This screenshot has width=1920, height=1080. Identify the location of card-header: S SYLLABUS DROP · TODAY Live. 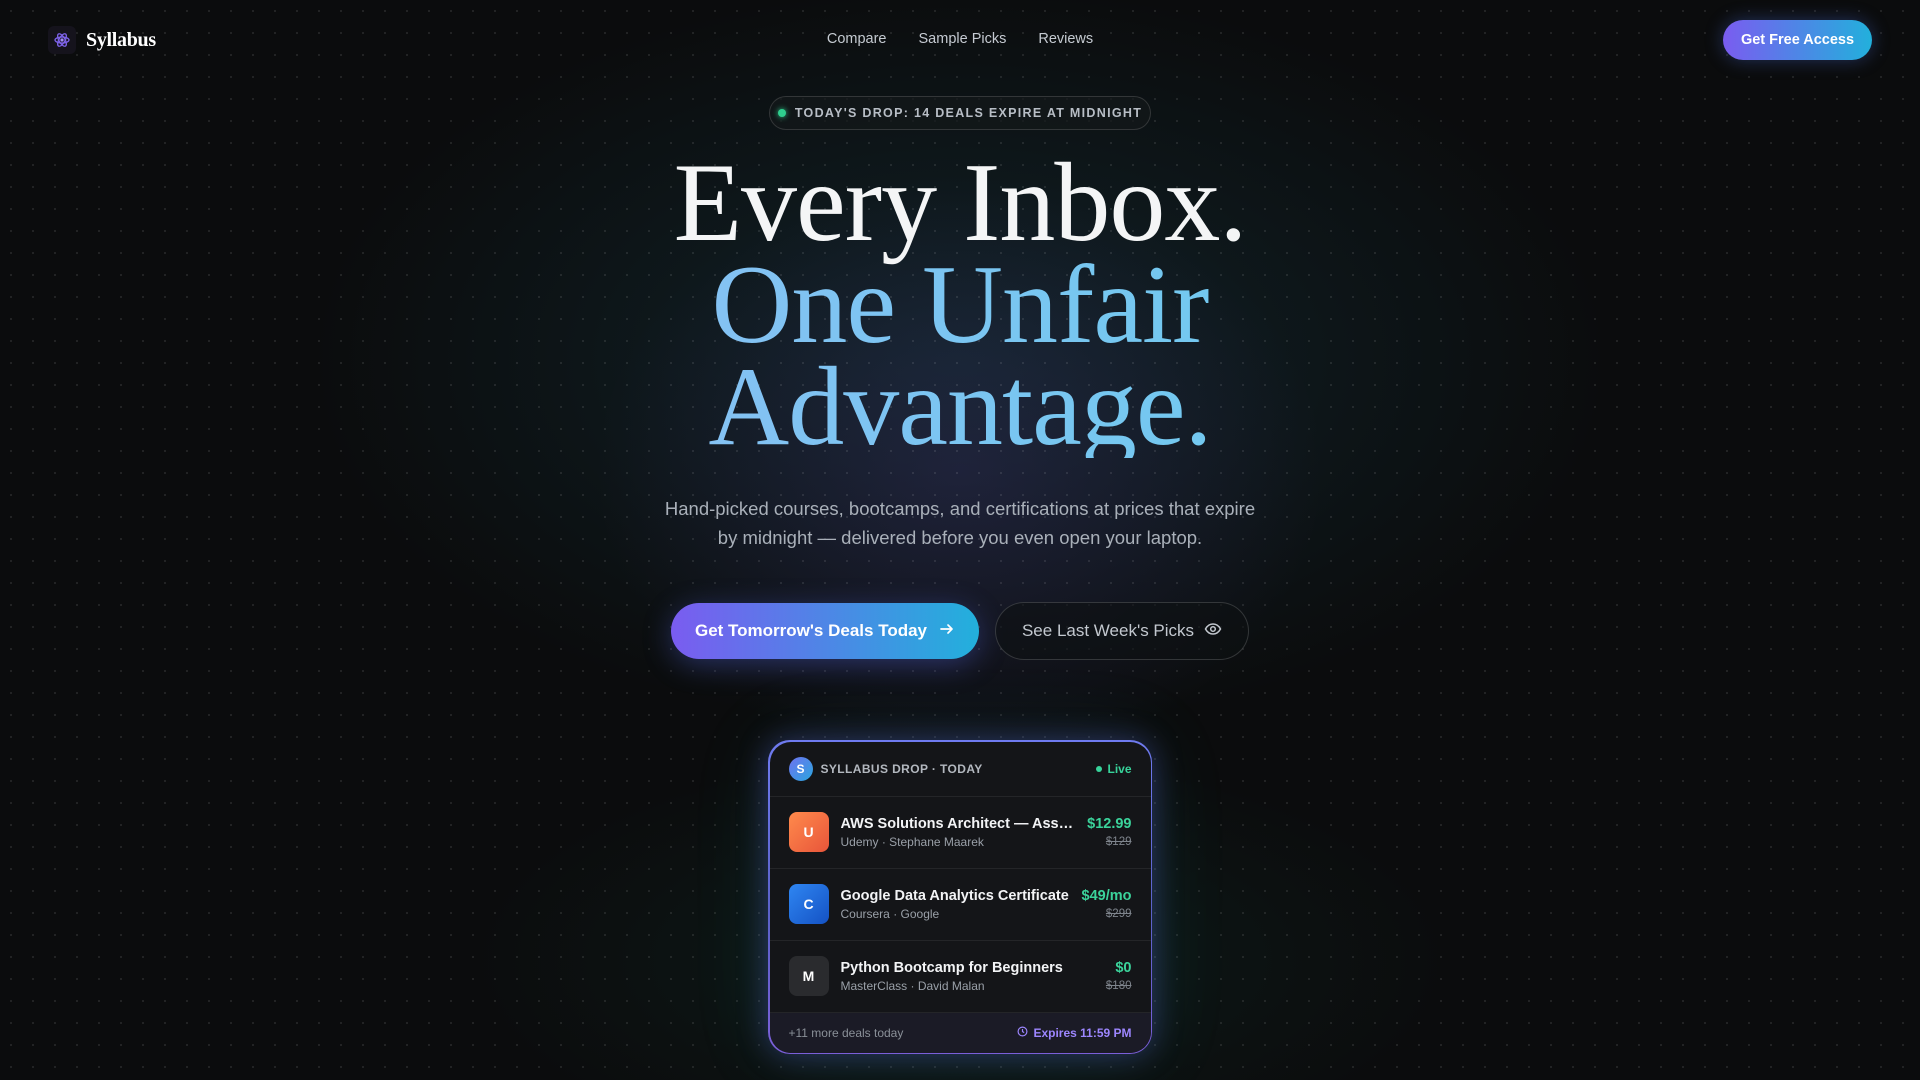
(960, 769).